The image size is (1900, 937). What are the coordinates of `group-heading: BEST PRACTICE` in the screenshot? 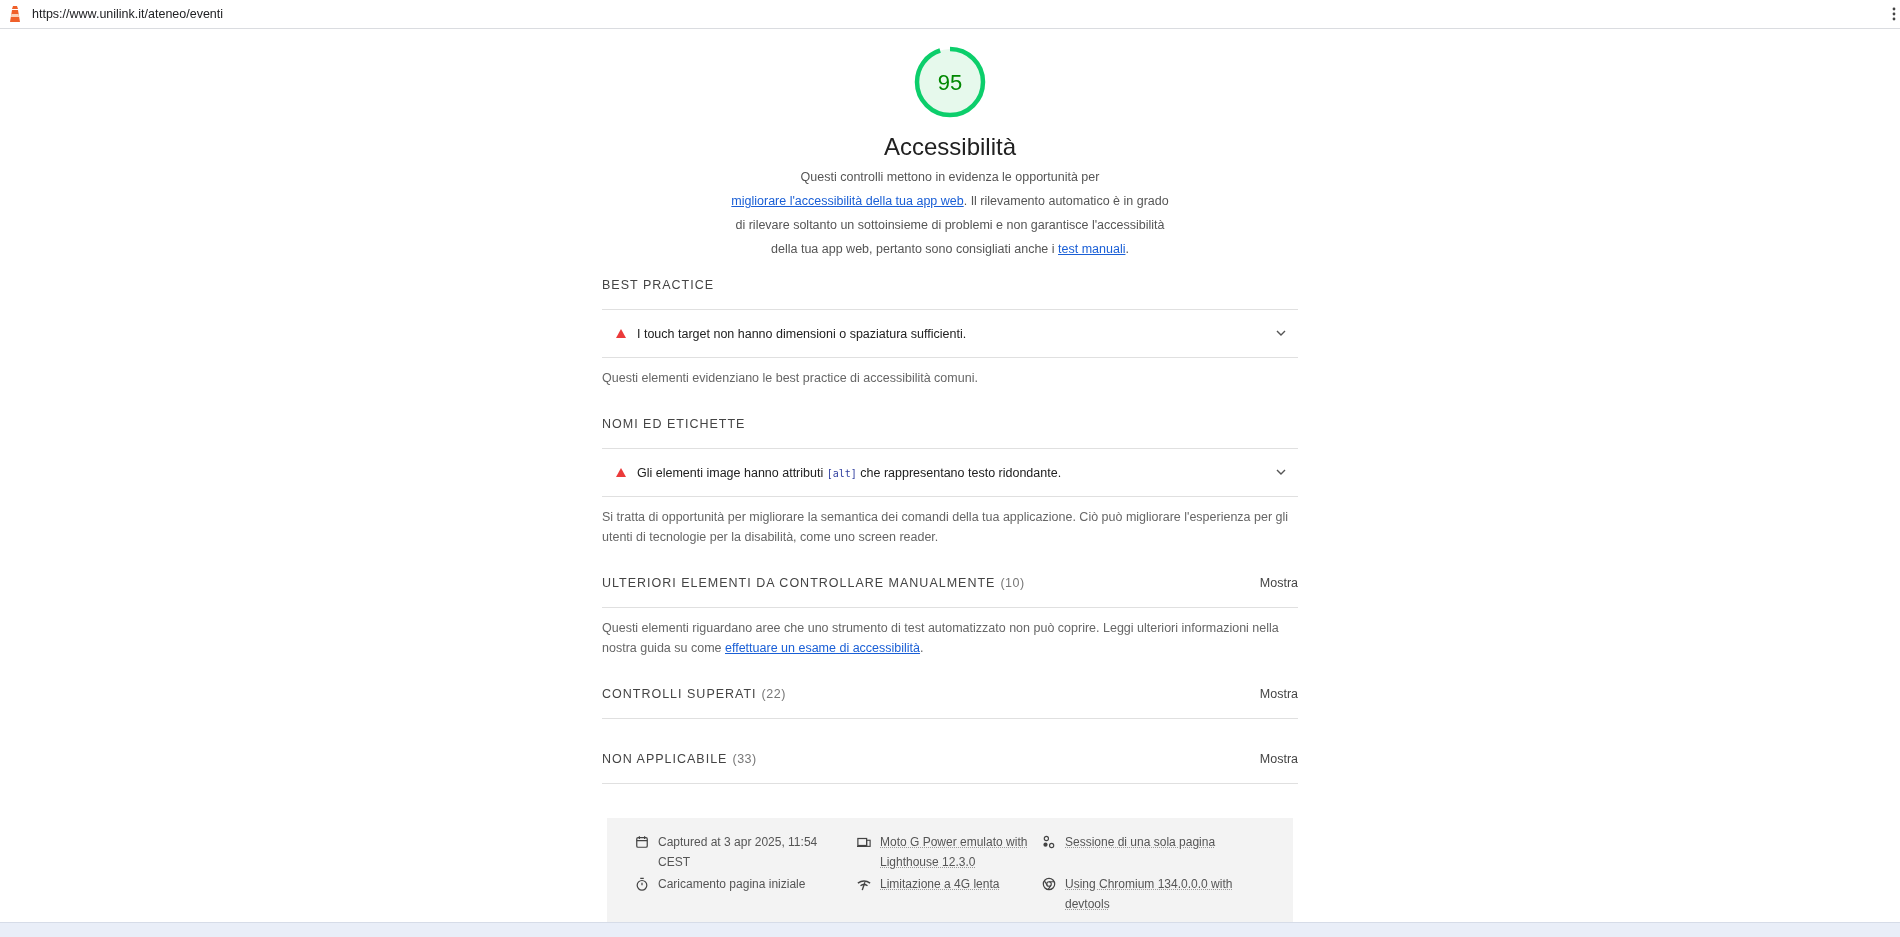 It's located at (658, 285).